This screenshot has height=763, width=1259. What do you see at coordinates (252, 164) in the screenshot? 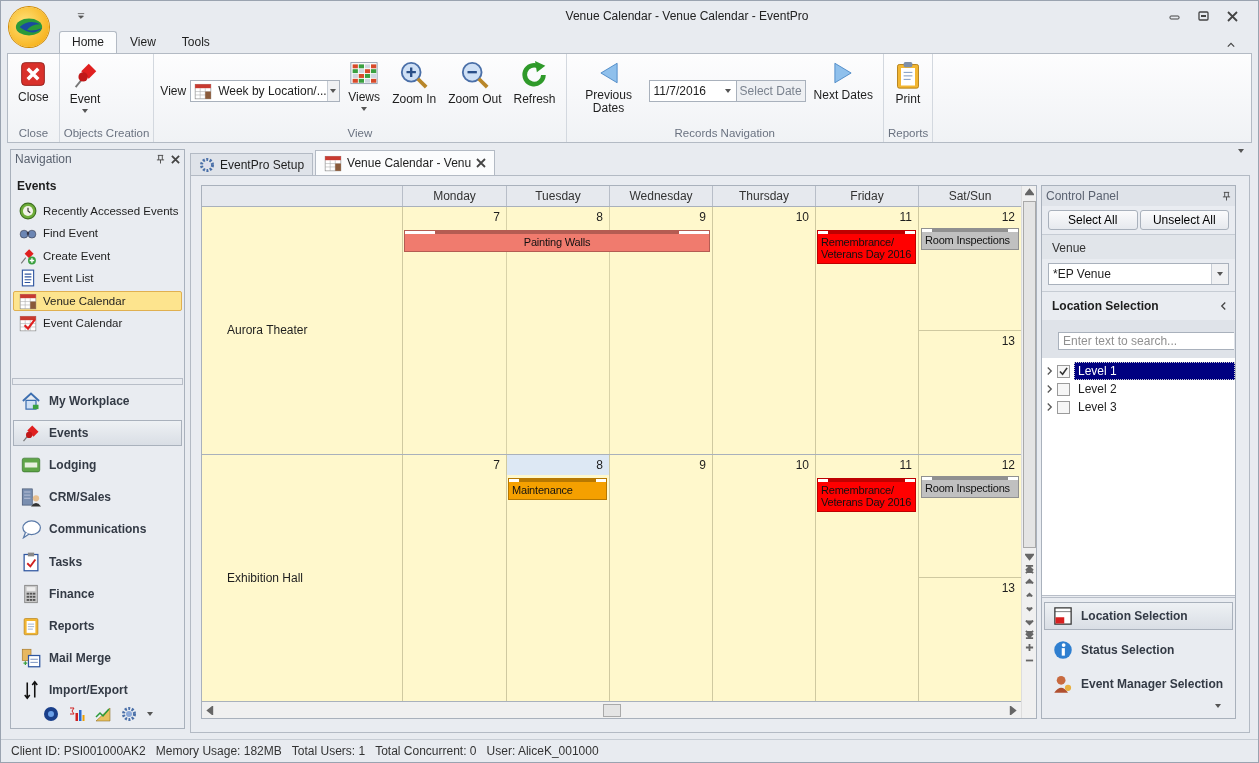
I see `document-tab: EventPro Setup` at bounding box center [252, 164].